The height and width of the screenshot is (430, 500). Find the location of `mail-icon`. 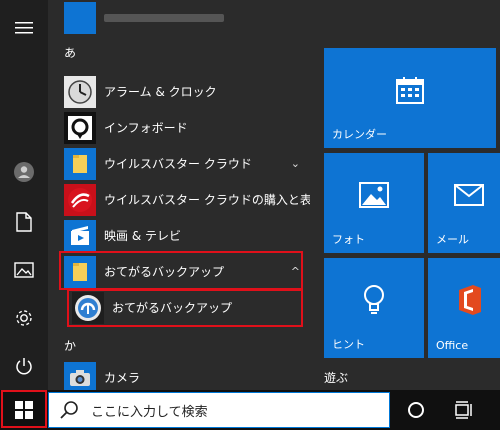

mail-icon is located at coordinates (469, 197).